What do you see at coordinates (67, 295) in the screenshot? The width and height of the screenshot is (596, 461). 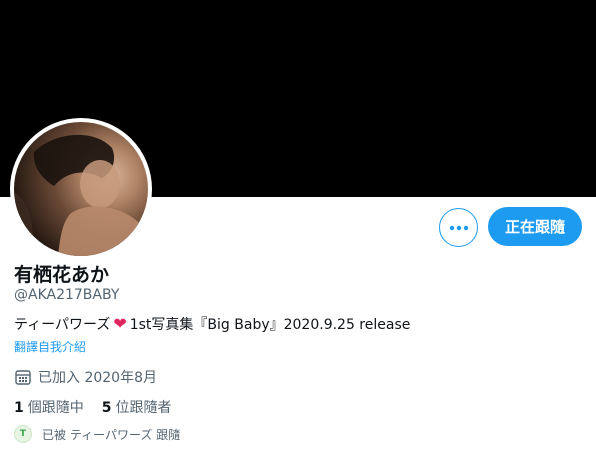 I see `user-handle: @AKA217BABY` at bounding box center [67, 295].